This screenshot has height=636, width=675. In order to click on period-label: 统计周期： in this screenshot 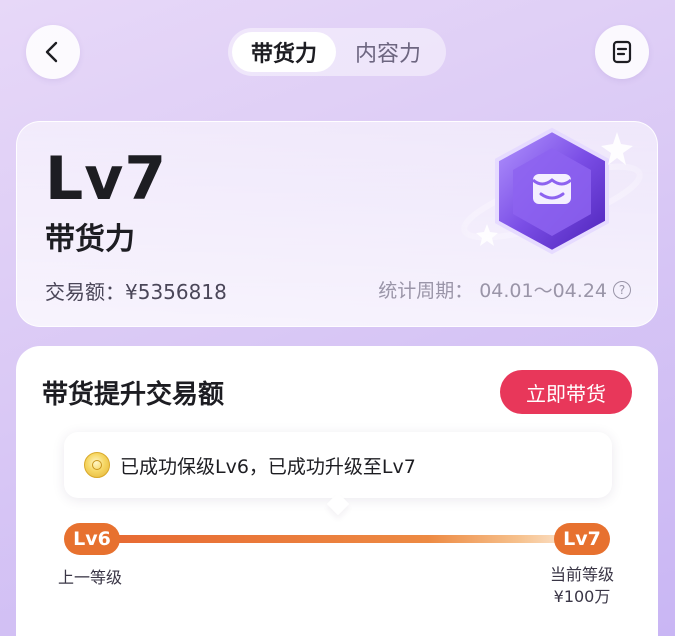, I will do `click(426, 291)`.